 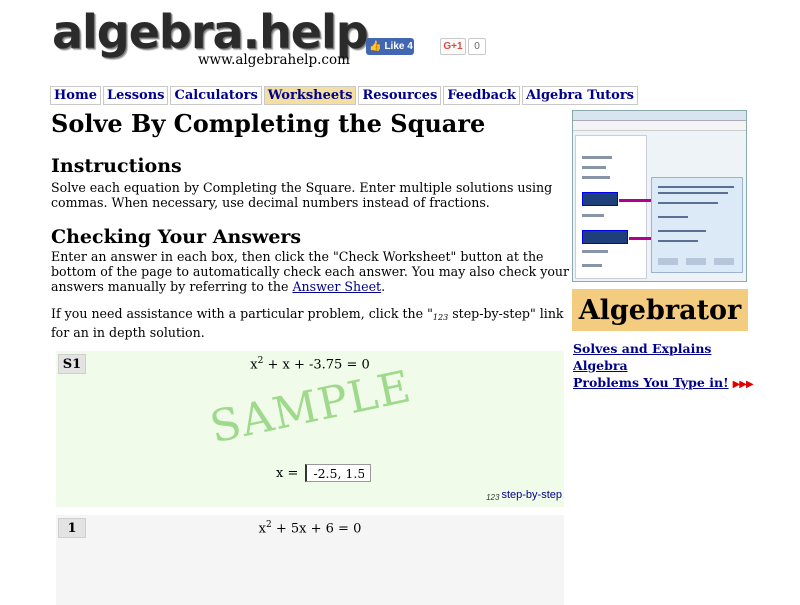 I want to click on site-url: www.algebrahelp.com, so click(x=274, y=60).